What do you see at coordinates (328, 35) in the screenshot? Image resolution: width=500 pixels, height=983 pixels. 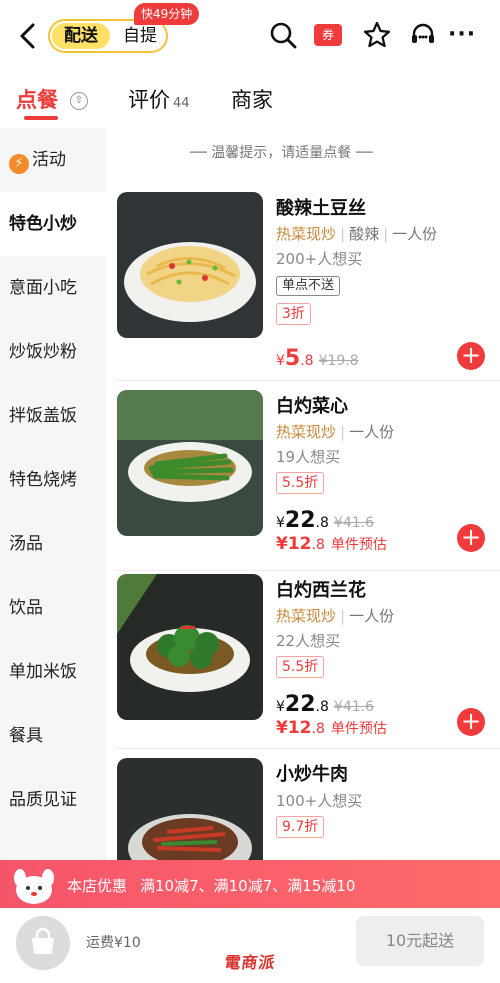 I see `coupon-icon: 券` at bounding box center [328, 35].